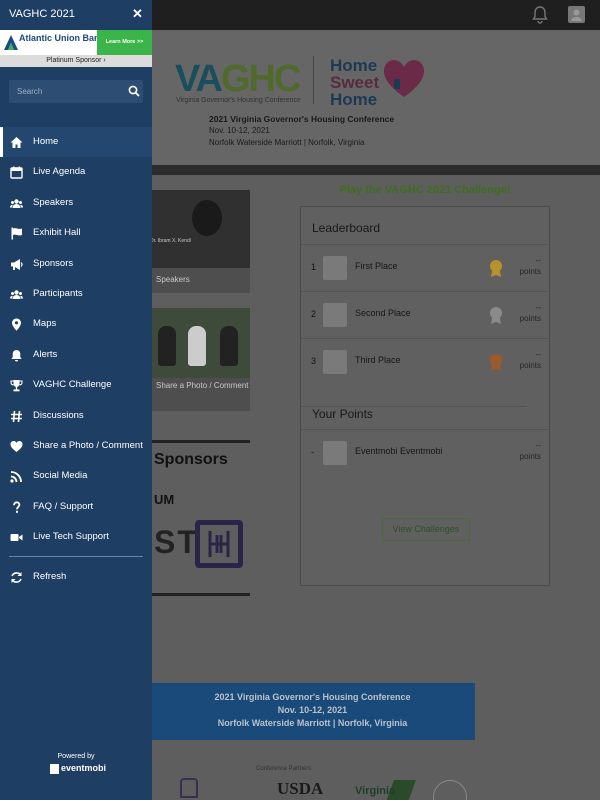 This screenshot has height=800, width=600. Describe the element at coordinates (376, 266) in the screenshot. I see `player-name: First Place` at that location.